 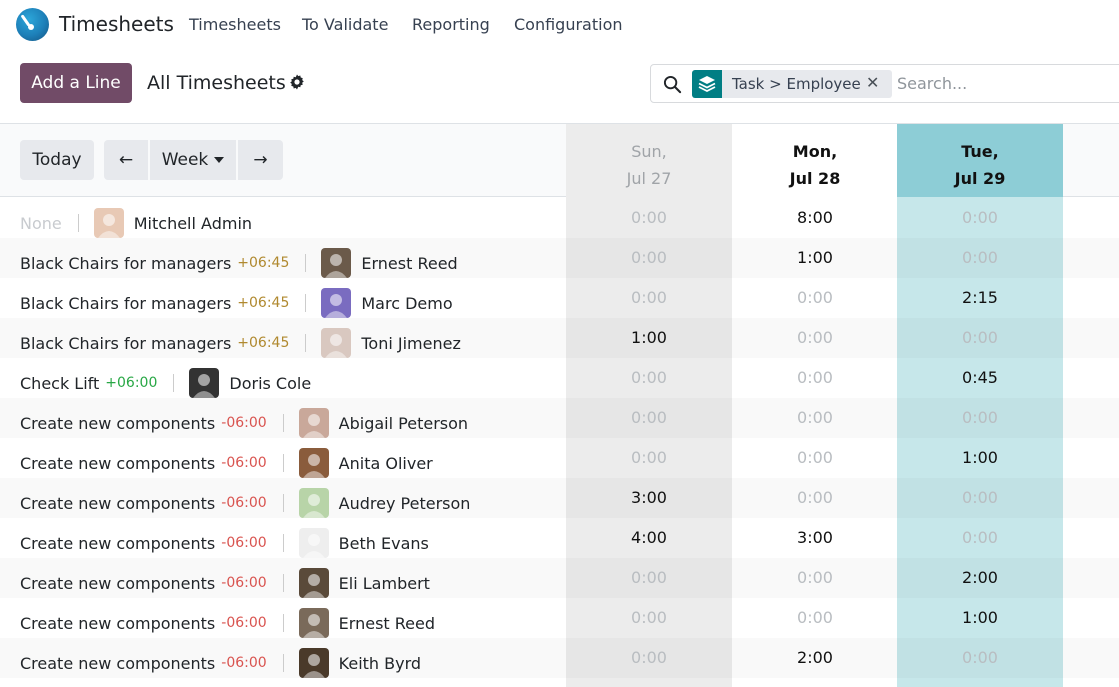 I want to click on hours-cell-tue: 2:15, so click(x=980, y=297).